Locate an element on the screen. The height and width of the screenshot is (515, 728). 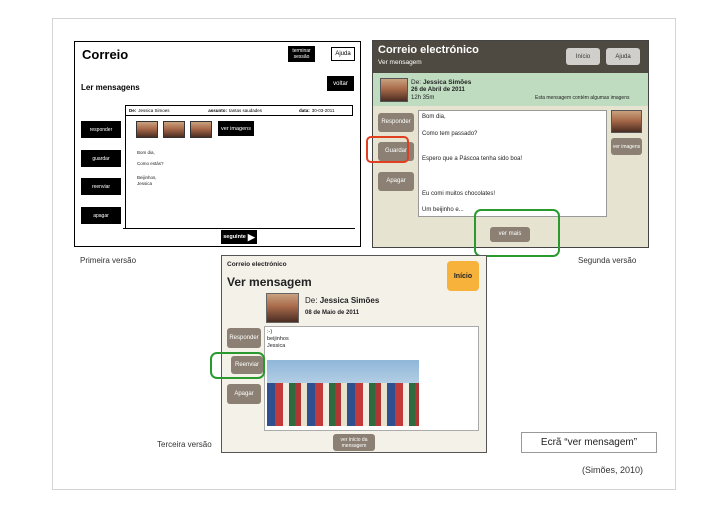
message-line: Eu comi muitos chocolates! is located at coordinates (459, 194).